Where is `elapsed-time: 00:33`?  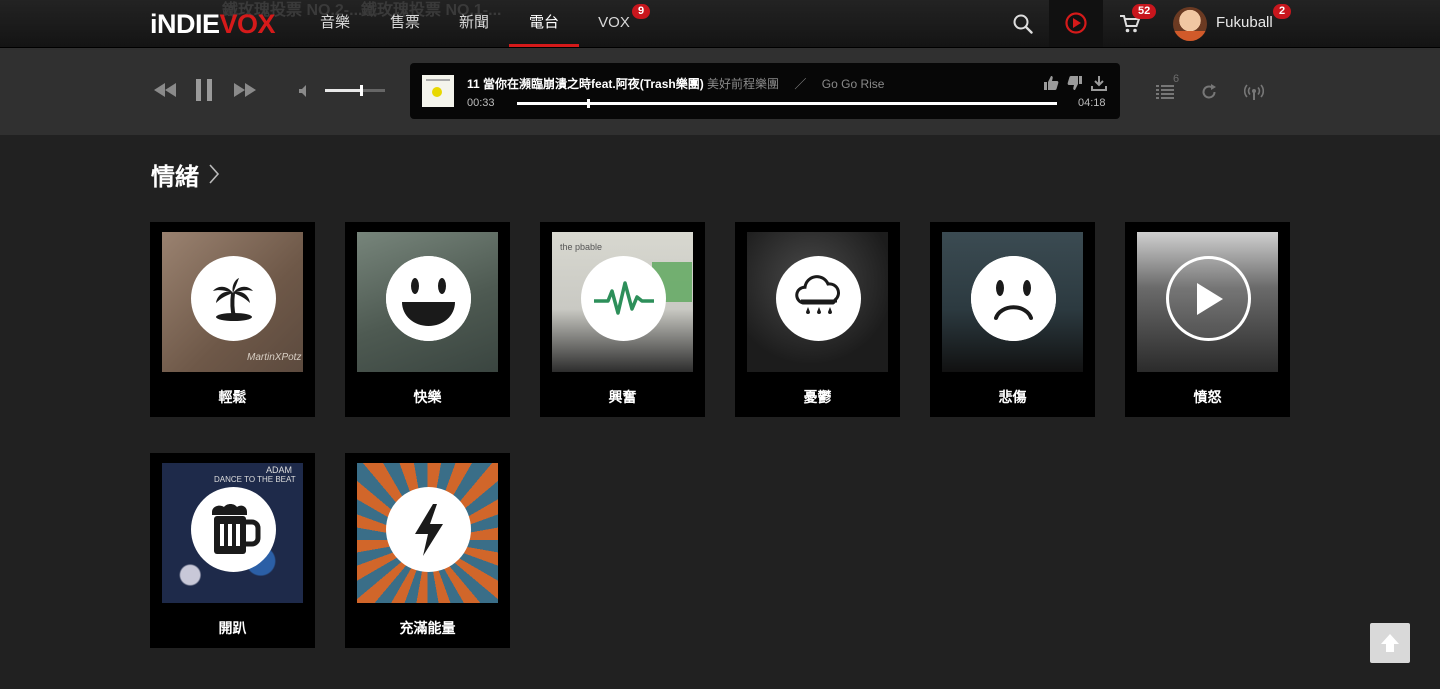 elapsed-time: 00:33 is located at coordinates (481, 103).